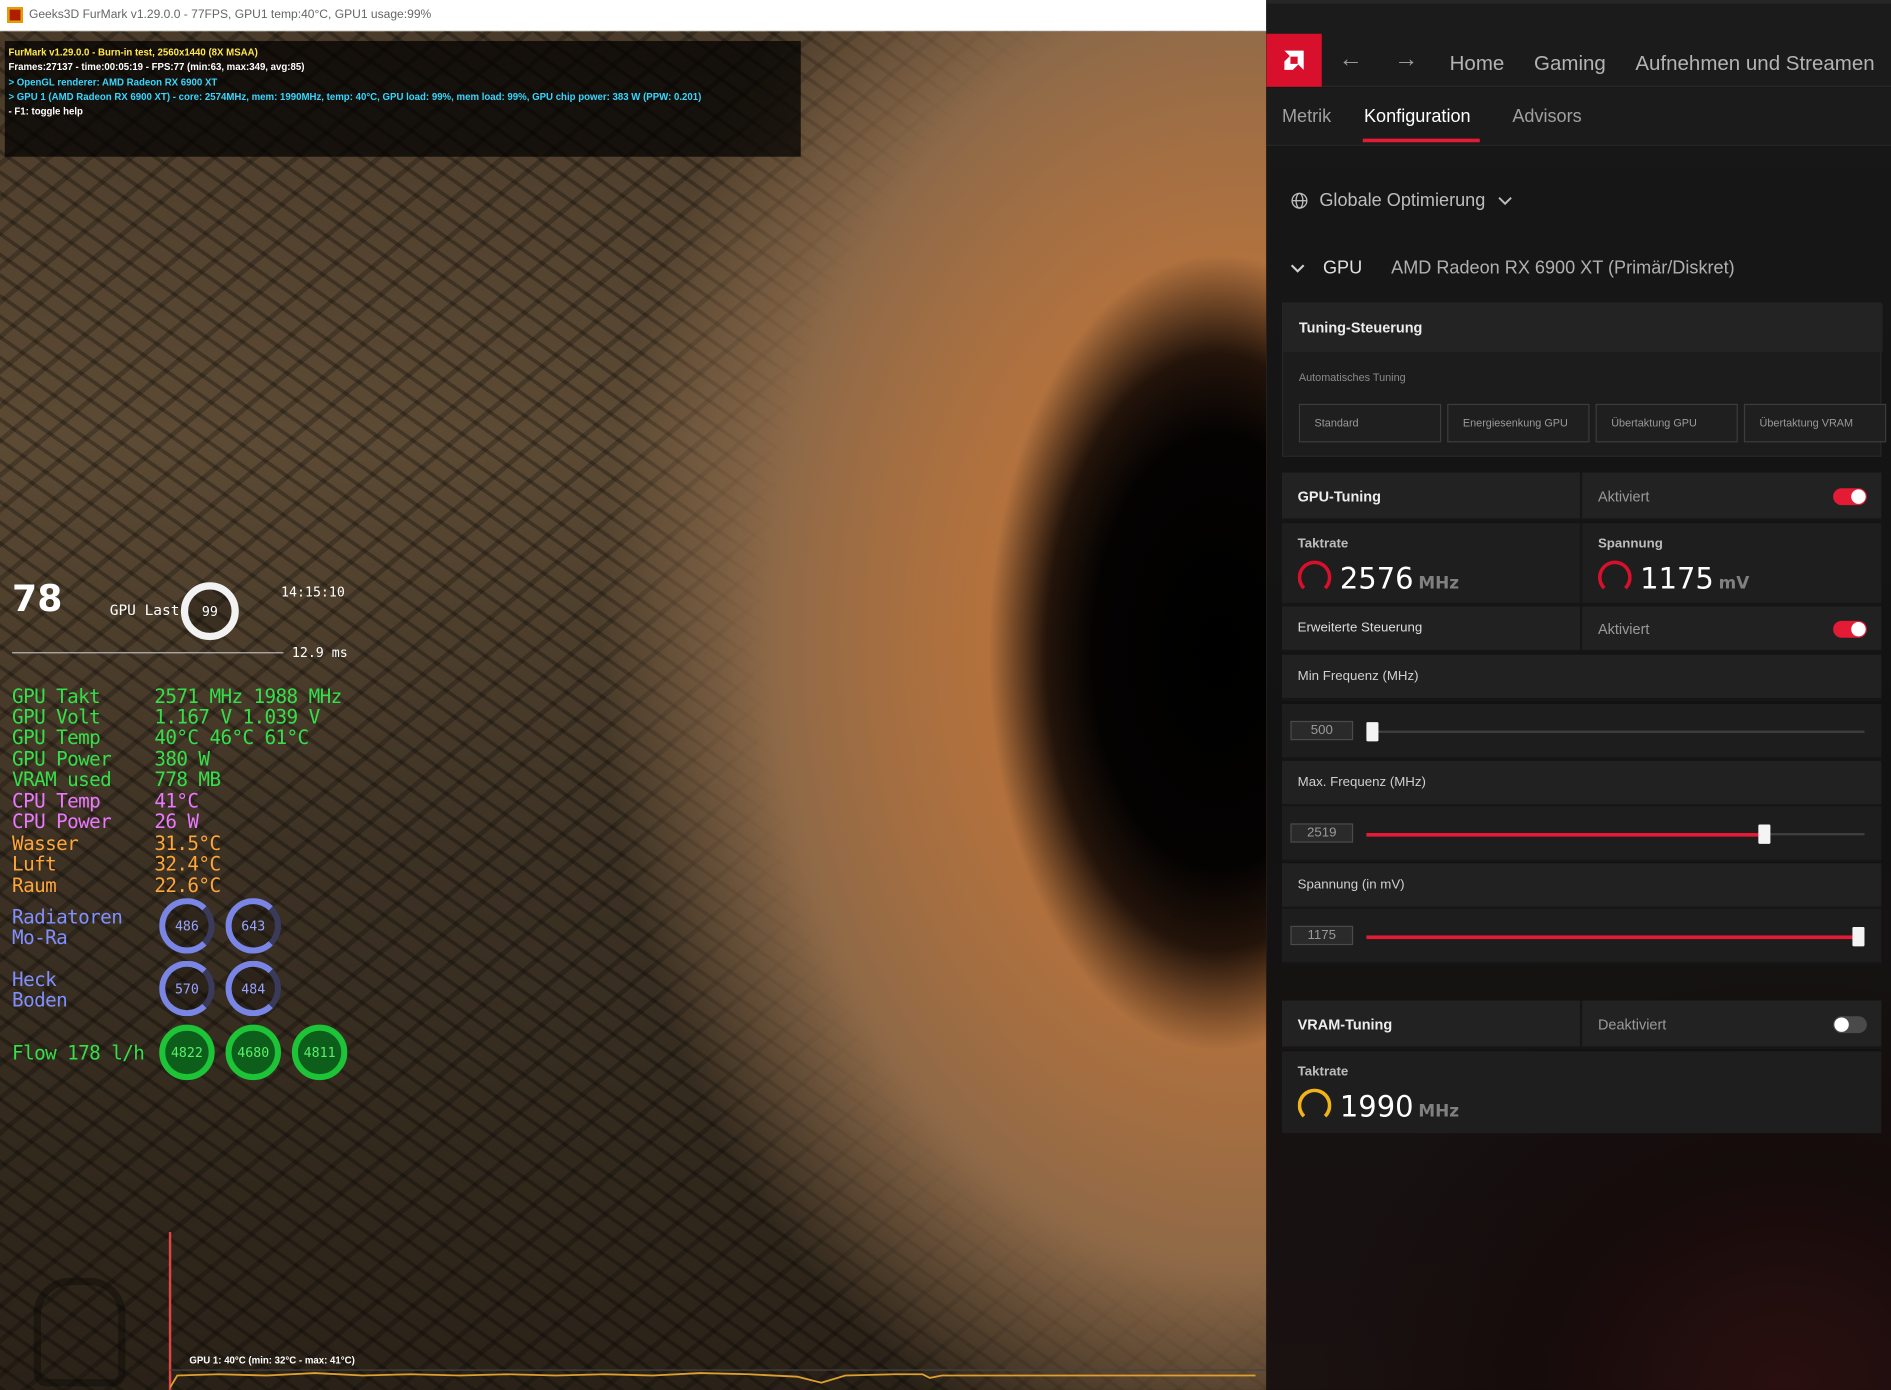 The height and width of the screenshot is (1390, 1891). I want to click on furmark-watermark-logo, so click(79, 1332).